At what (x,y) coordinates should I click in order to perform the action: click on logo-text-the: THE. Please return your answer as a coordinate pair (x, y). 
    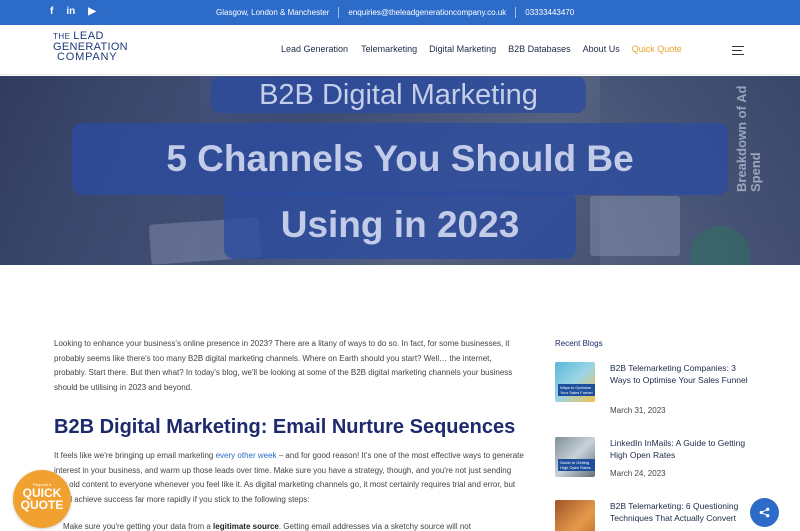
    Looking at the image, I should click on (63, 36).